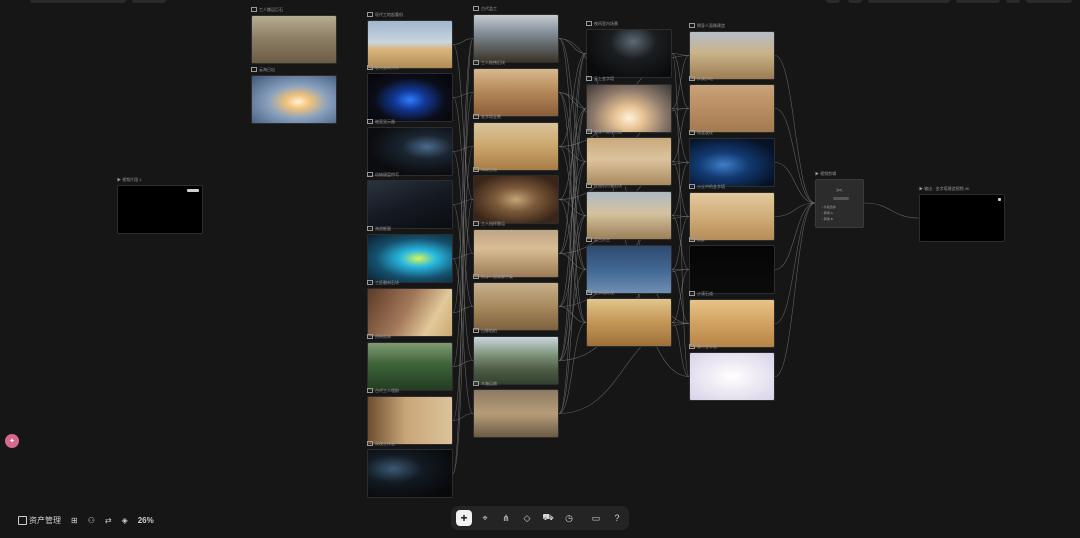  Describe the element at coordinates (125, 520) in the screenshot. I see `fit-view-icon: ◈` at that location.